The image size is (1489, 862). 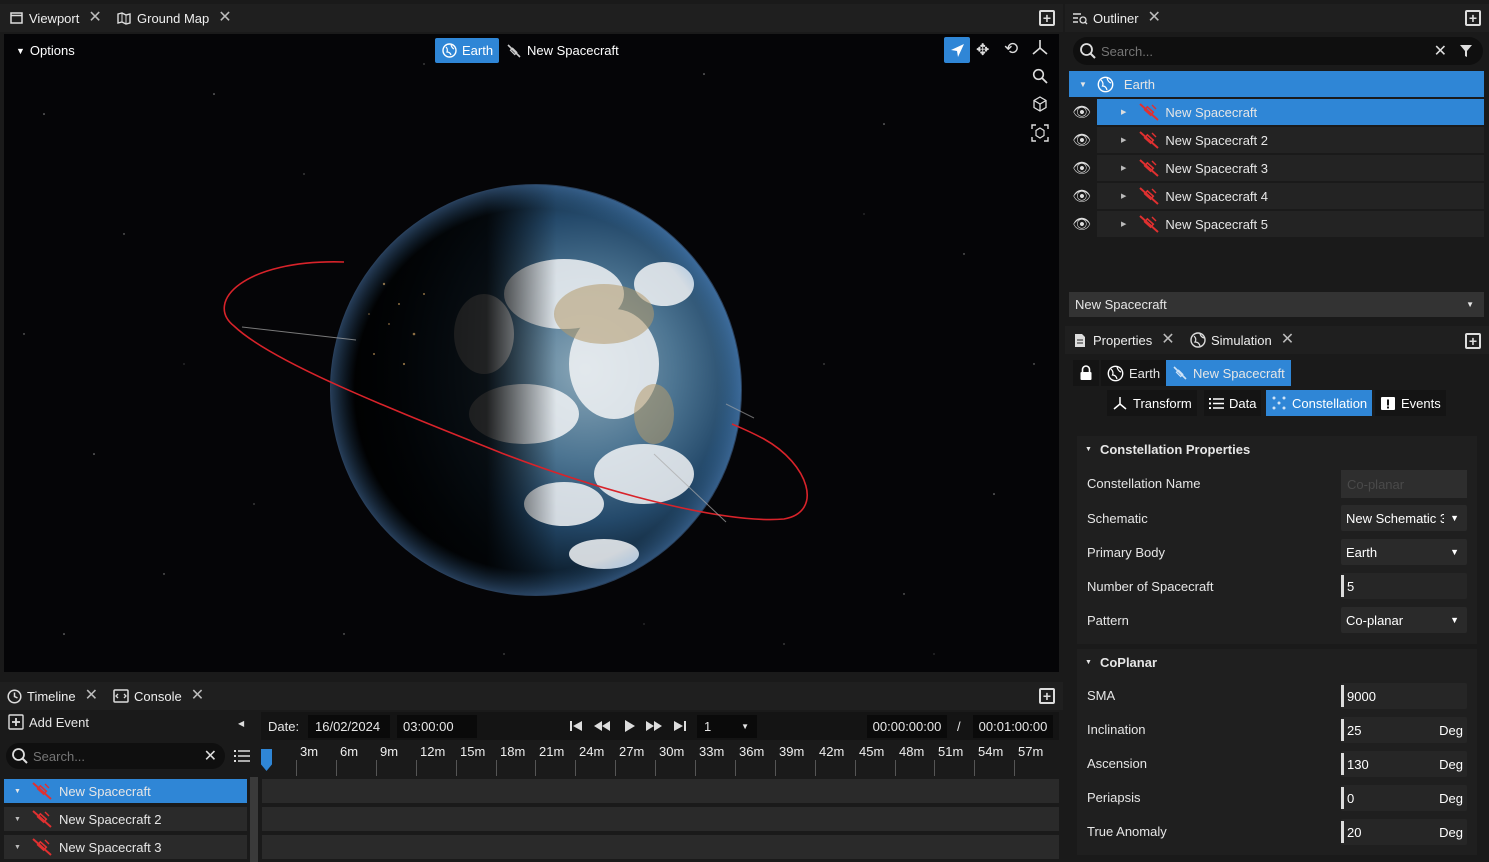 What do you see at coordinates (241, 723) in the screenshot?
I see `collapse-left-icon: ◀` at bounding box center [241, 723].